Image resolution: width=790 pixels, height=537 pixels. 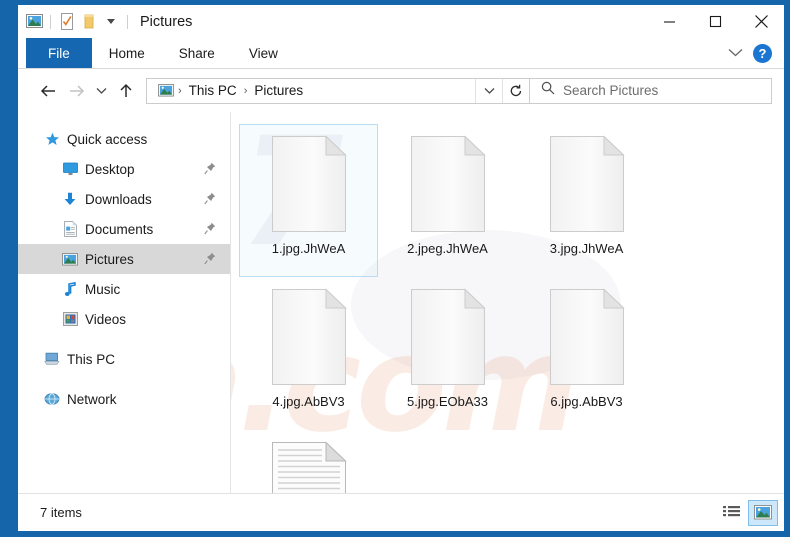 I want to click on back-button, so click(x=48, y=91).